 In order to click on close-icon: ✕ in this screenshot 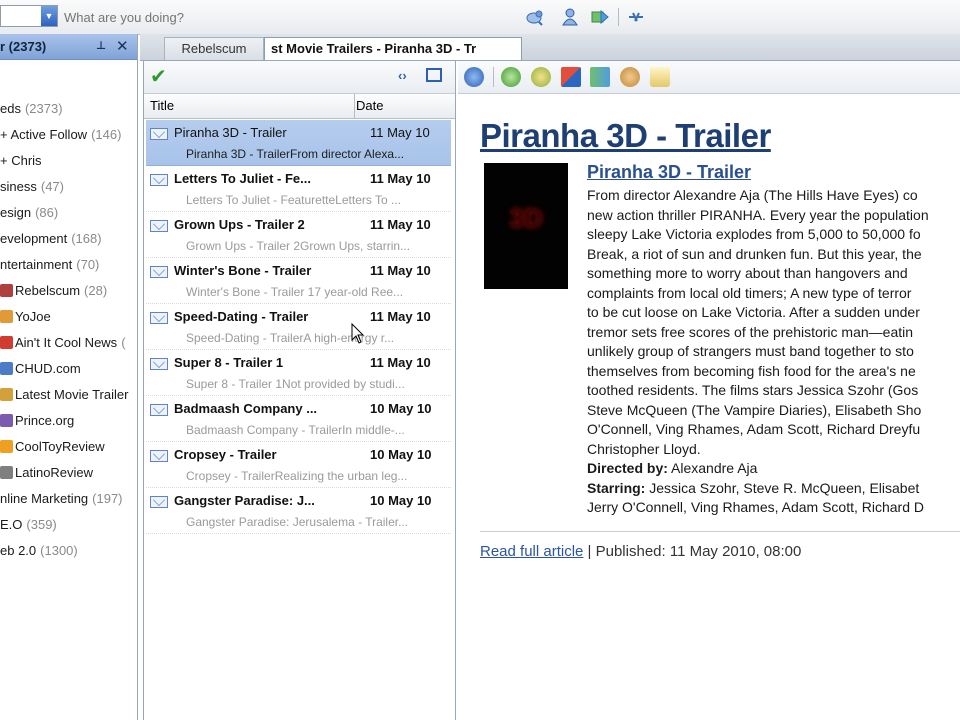, I will do `click(122, 46)`.